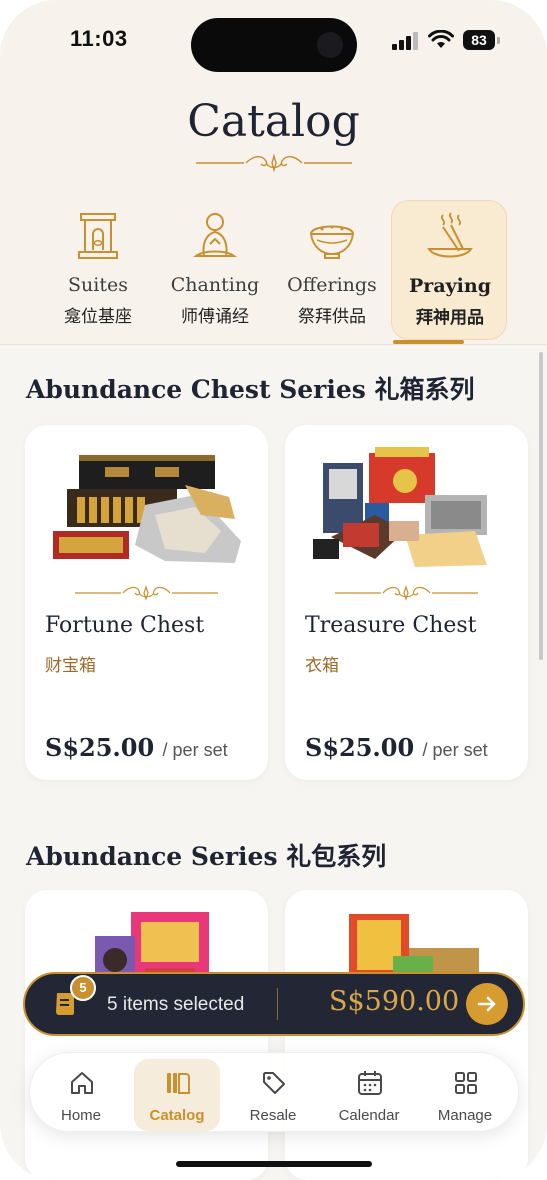 This screenshot has width=547, height=1180. What do you see at coordinates (274, 163) in the screenshot?
I see `title-flourish-icon` at bounding box center [274, 163].